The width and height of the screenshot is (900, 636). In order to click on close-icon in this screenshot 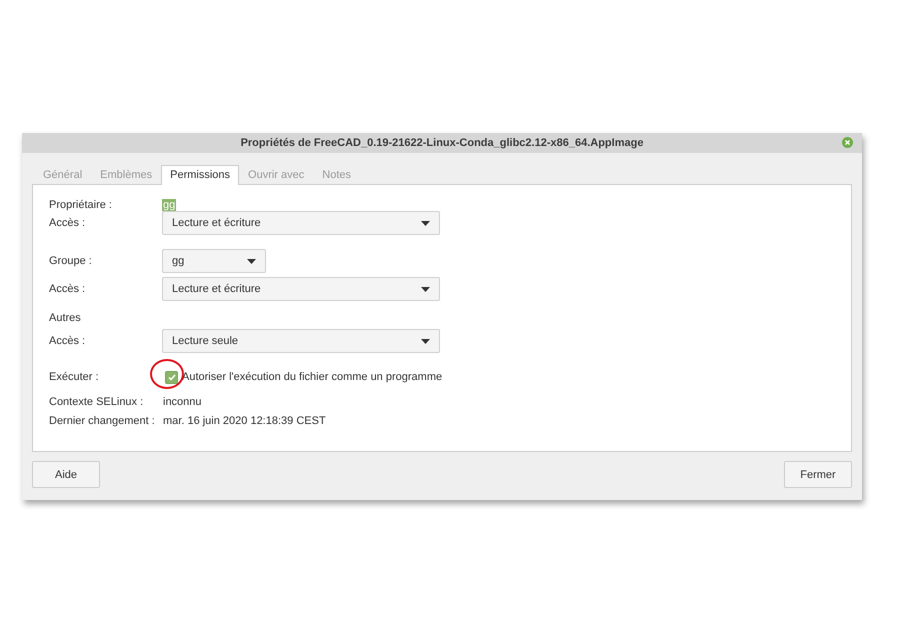, I will do `click(847, 142)`.